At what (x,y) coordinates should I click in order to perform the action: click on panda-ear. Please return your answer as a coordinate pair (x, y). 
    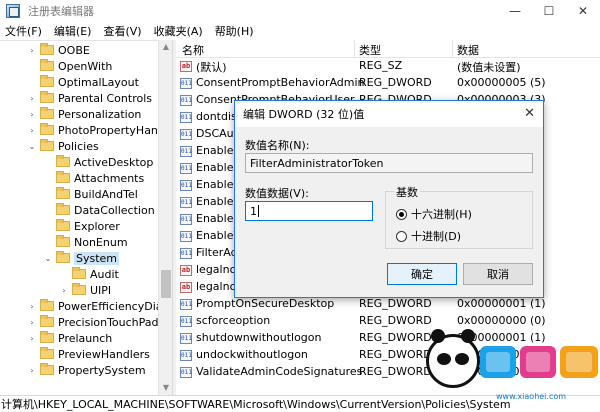
    Looking at the image, I should click on (468, 336).